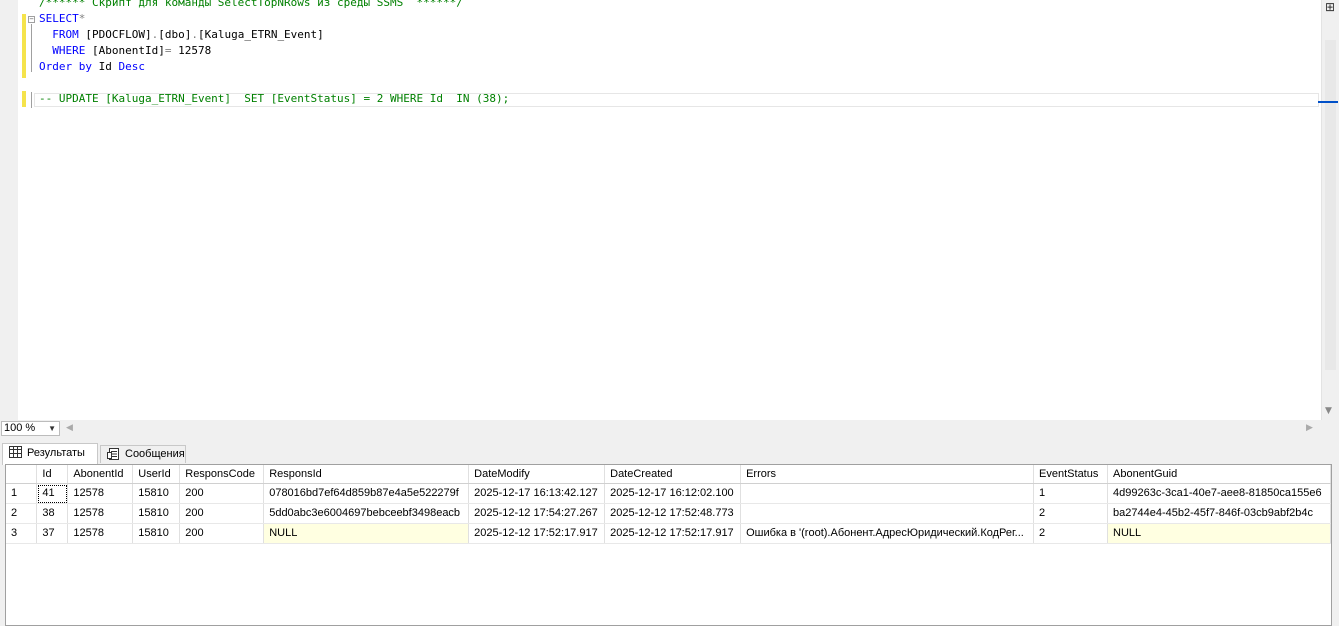 The image size is (1339, 626). What do you see at coordinates (1309, 428) in the screenshot?
I see `scroll-right-icon: ▶` at bounding box center [1309, 428].